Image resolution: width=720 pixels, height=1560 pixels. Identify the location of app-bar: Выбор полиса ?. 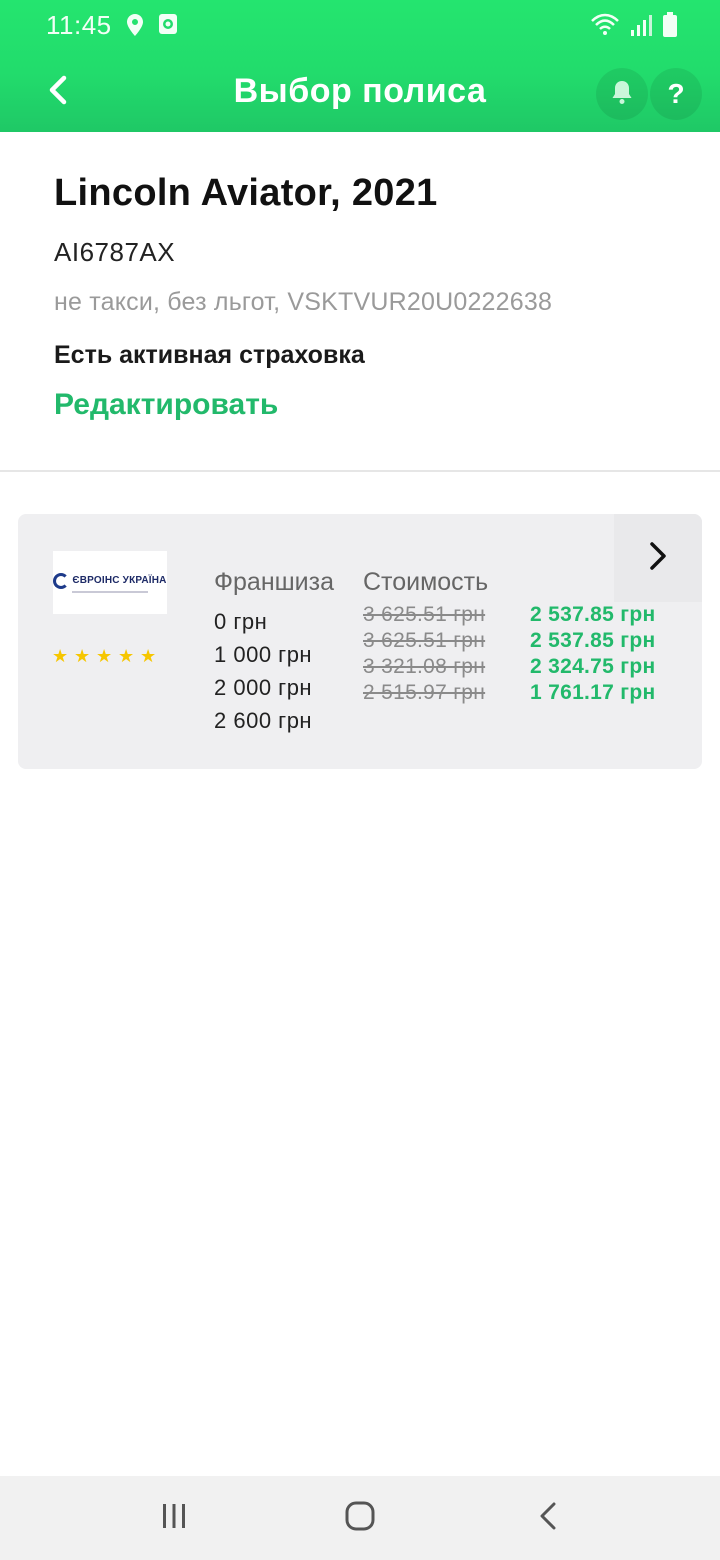
(360, 92).